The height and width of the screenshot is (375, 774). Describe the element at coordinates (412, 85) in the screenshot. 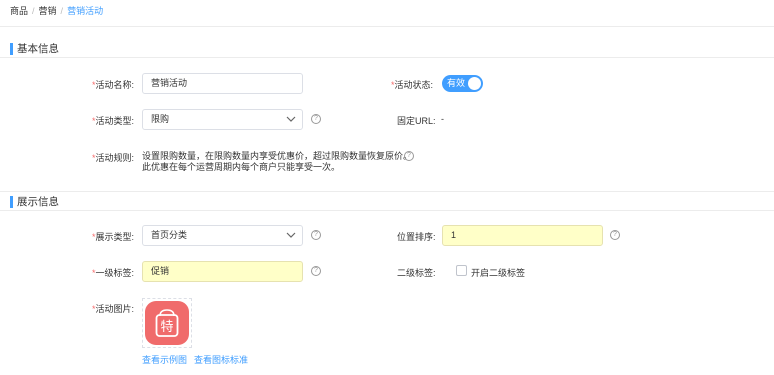

I see `activity-status-label: *活动状态:` at that location.